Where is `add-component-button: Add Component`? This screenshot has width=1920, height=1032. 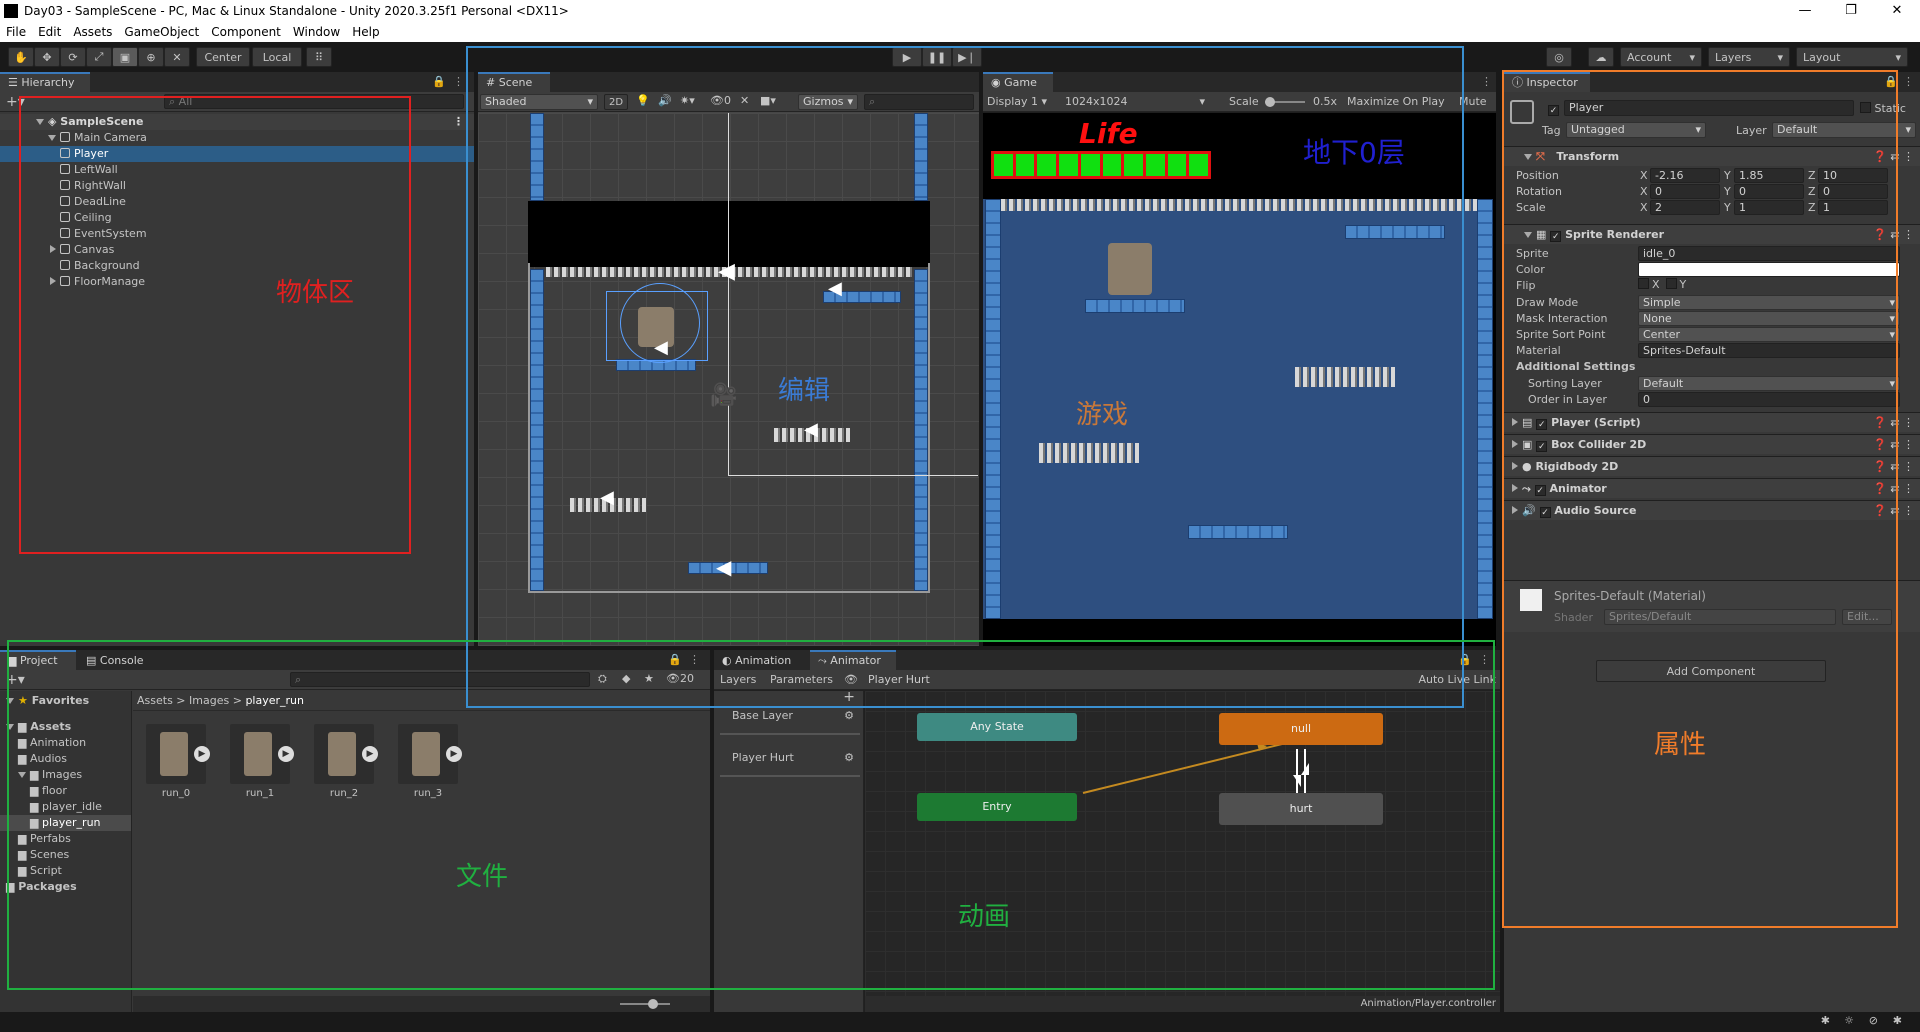
add-component-button: Add Component is located at coordinates (1711, 671).